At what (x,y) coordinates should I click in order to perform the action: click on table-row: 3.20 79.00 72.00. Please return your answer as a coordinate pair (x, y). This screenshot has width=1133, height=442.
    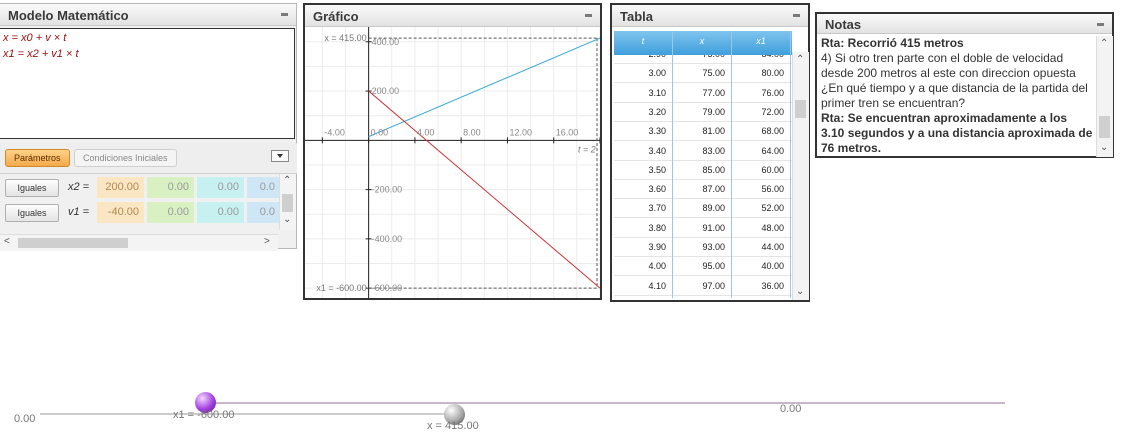
    Looking at the image, I should click on (703, 112).